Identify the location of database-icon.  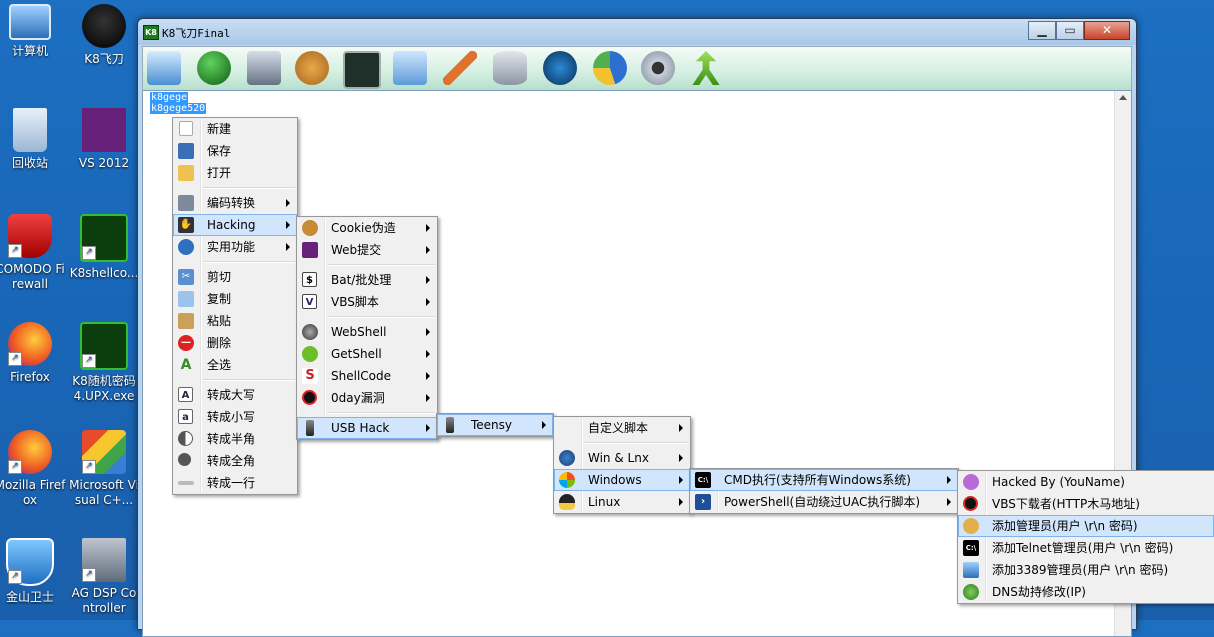
(510, 68).